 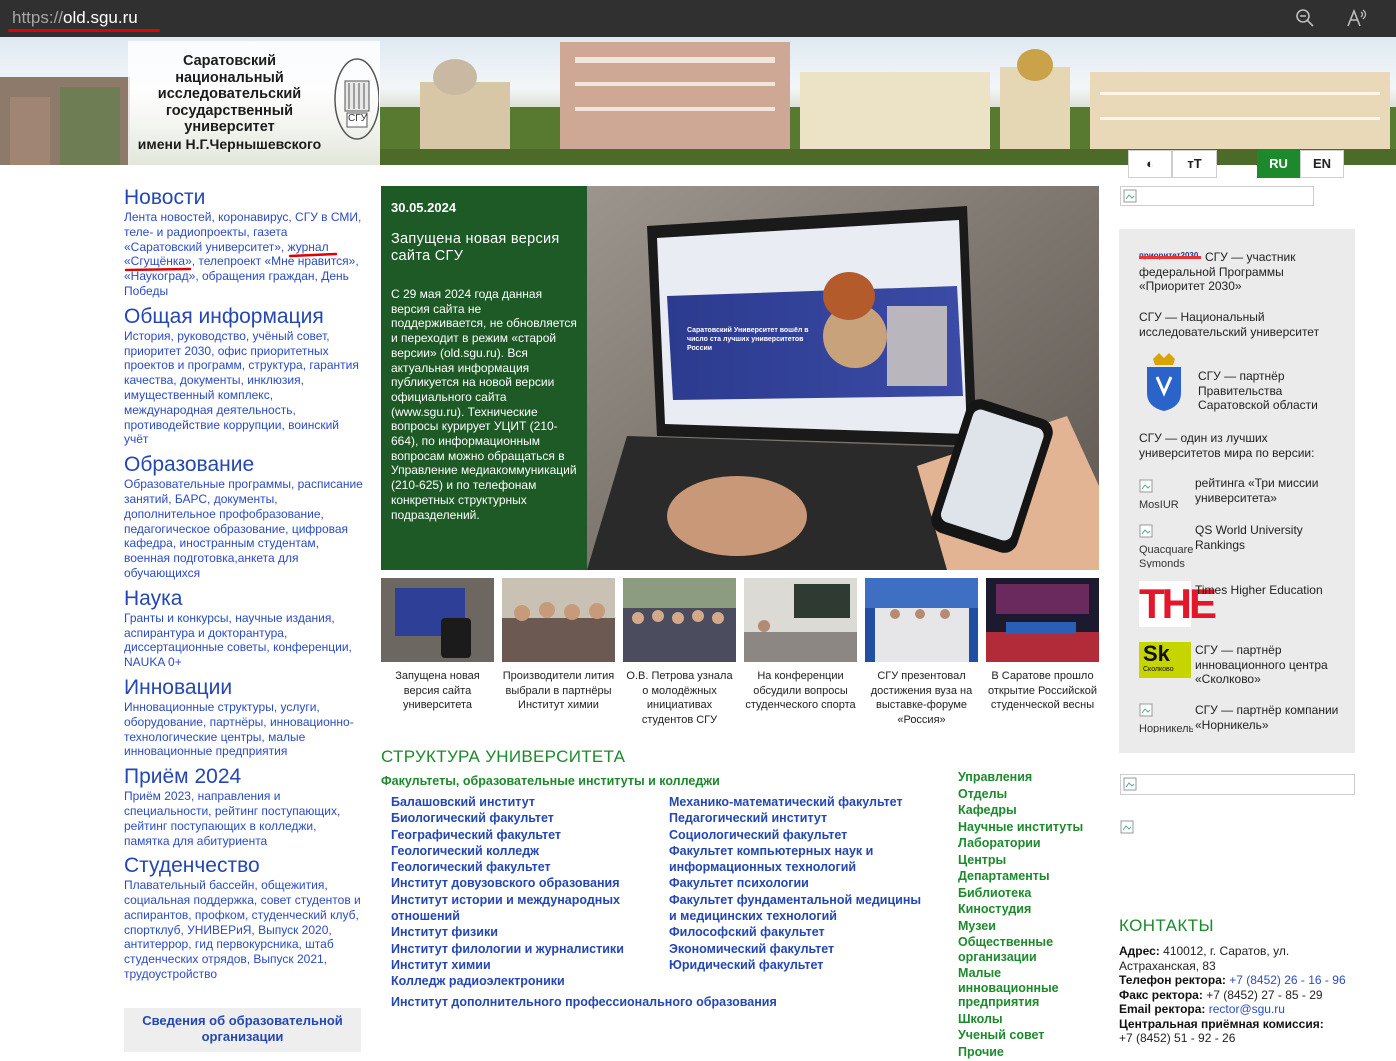 What do you see at coordinates (1025, 876) in the screenshot?
I see `structure-link: Департаменты` at bounding box center [1025, 876].